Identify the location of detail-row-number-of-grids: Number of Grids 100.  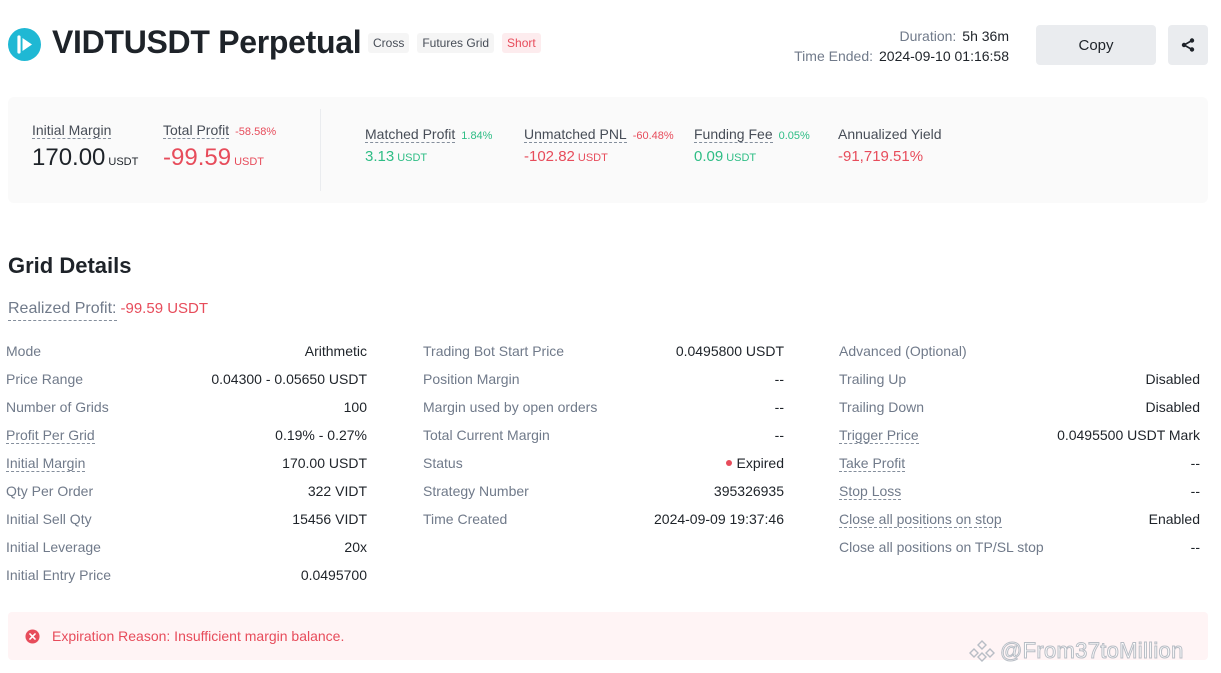
(186, 407).